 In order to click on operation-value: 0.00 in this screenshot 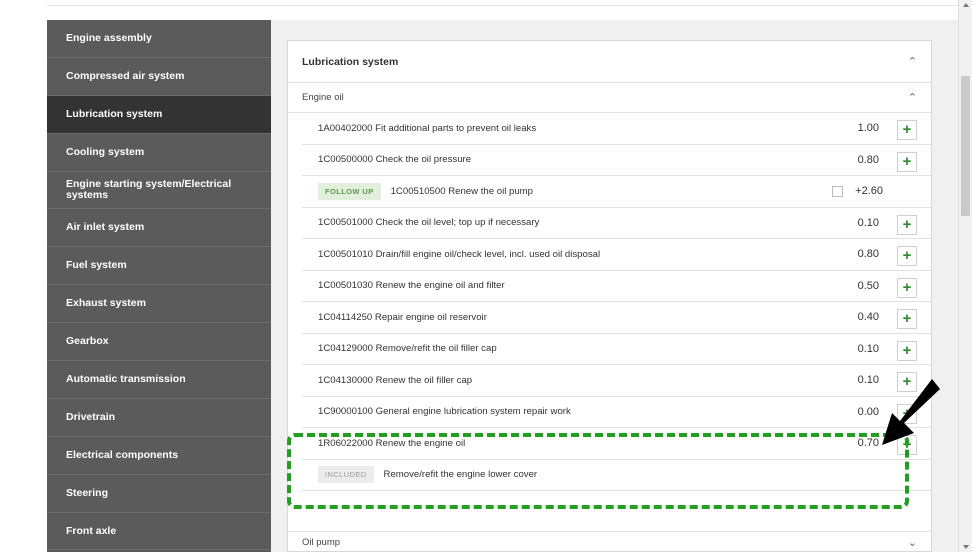, I will do `click(868, 411)`.